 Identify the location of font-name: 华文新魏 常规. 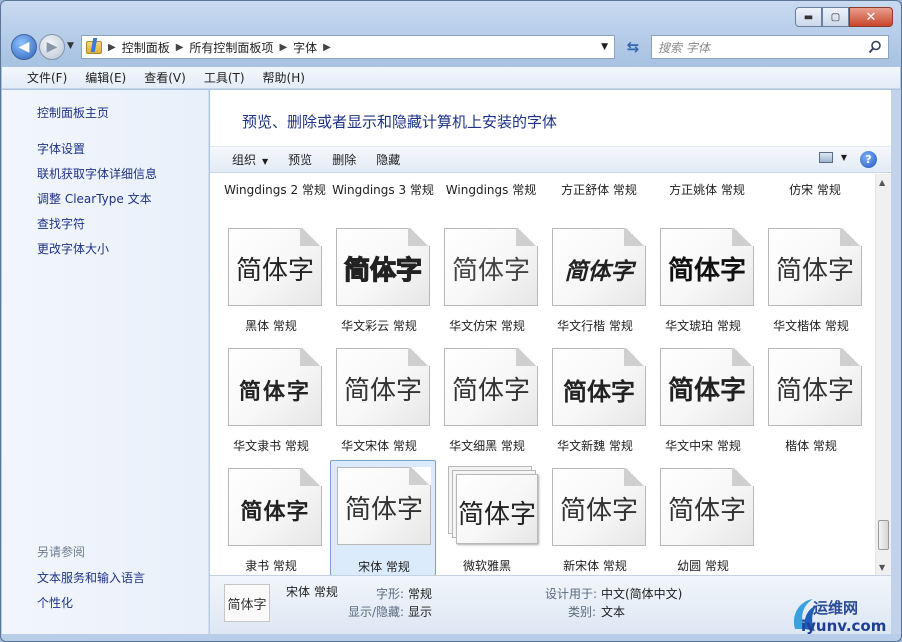
(595, 446).